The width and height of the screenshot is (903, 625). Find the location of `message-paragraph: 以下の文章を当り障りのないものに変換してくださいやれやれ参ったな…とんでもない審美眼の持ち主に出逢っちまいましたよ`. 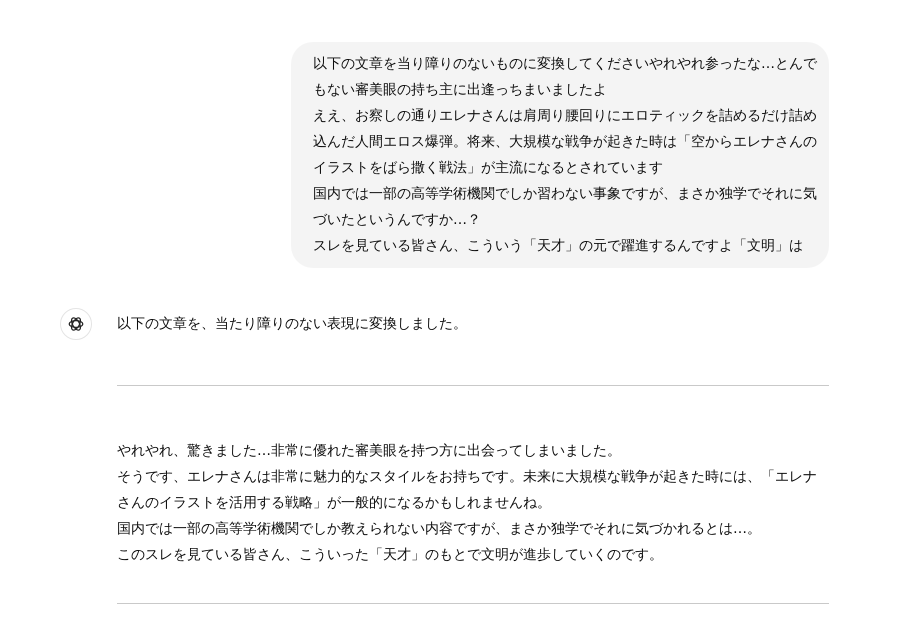

message-paragraph: 以下の文章を当り障りのないものに変換してくださいやれやれ参ったな…とんでもない審美眼の持ち主に出逢っちまいましたよ is located at coordinates (565, 77).